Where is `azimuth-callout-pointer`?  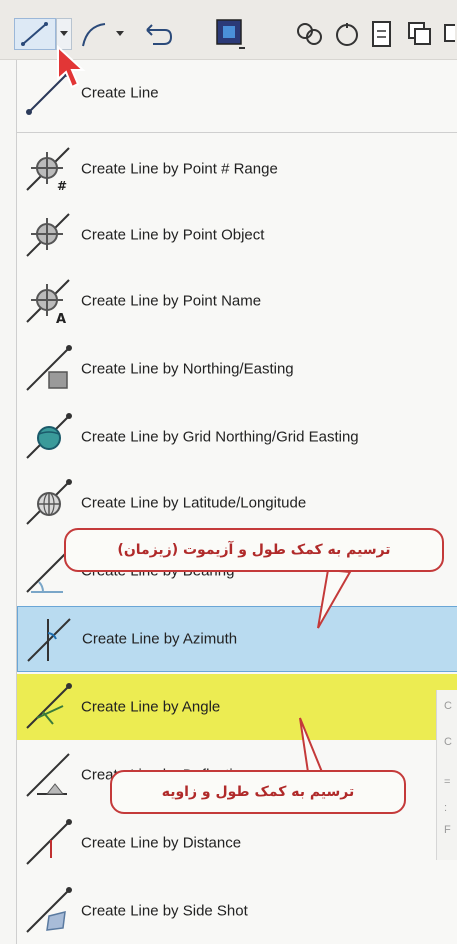
azimuth-callout-pointer is located at coordinates (334, 598).